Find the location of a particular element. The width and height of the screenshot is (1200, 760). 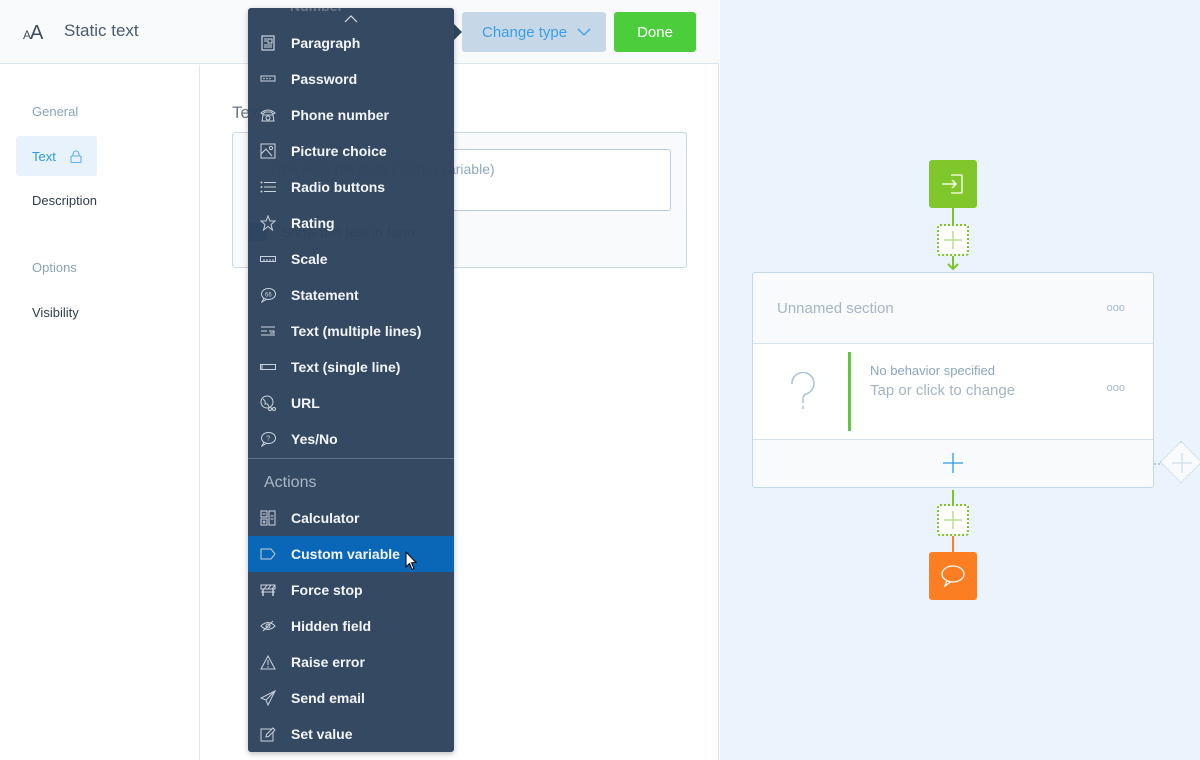

sidebar-item-label: Text is located at coordinates (44, 156).